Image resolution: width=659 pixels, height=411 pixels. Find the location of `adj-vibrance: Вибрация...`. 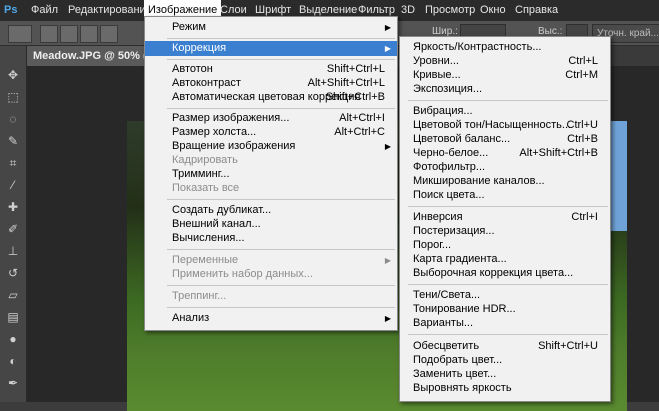

adj-vibrance: Вибрация... is located at coordinates (505, 111).